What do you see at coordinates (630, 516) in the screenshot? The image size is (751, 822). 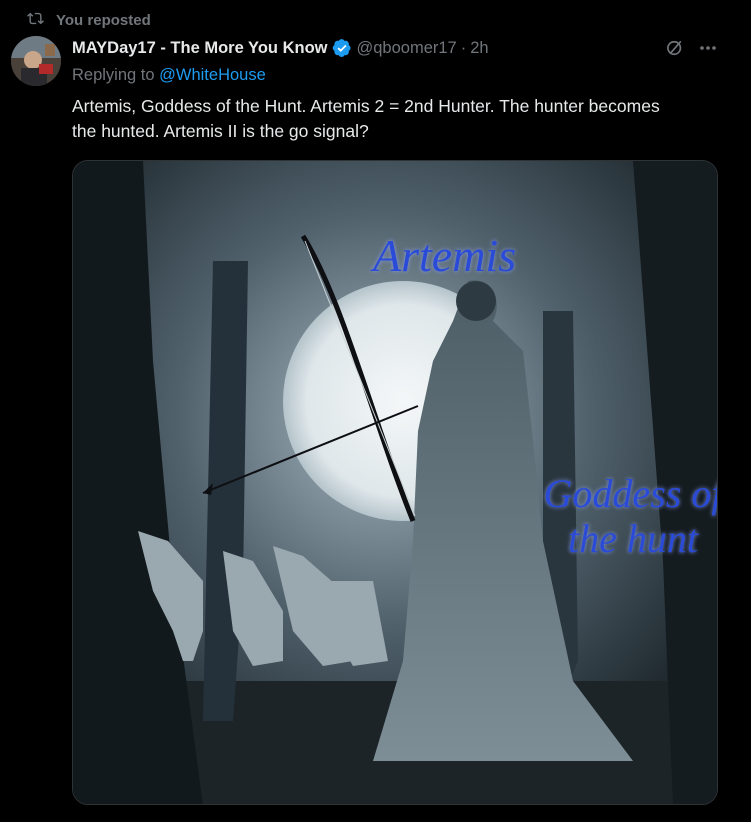 I see `image-overlay-subtitle: Goddess of the hunt` at bounding box center [630, 516].